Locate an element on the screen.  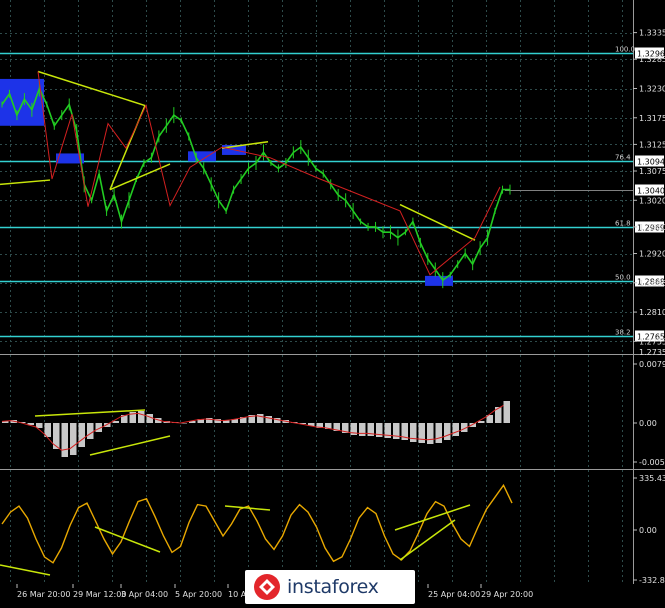
fib-price-value: 1.3094 is located at coordinates (651, 162).